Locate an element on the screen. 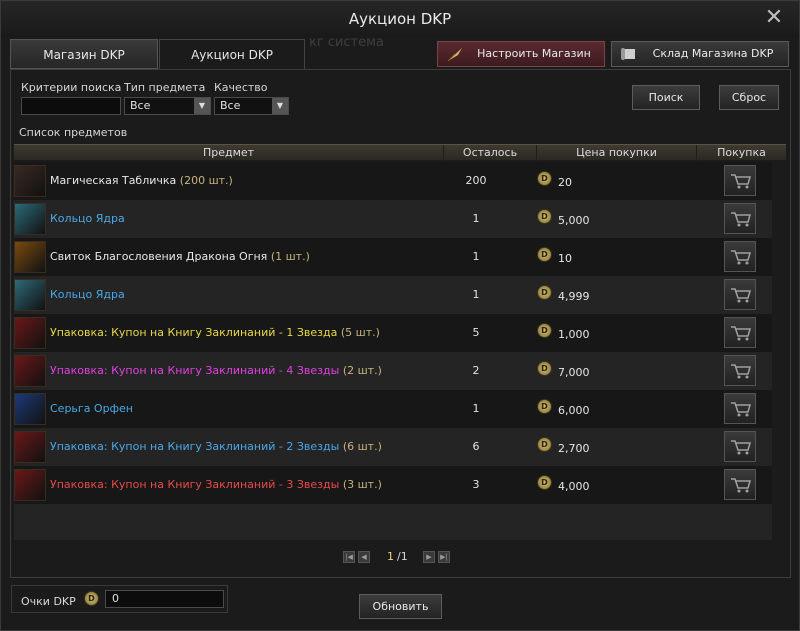  current-page: 1 is located at coordinates (390, 556).